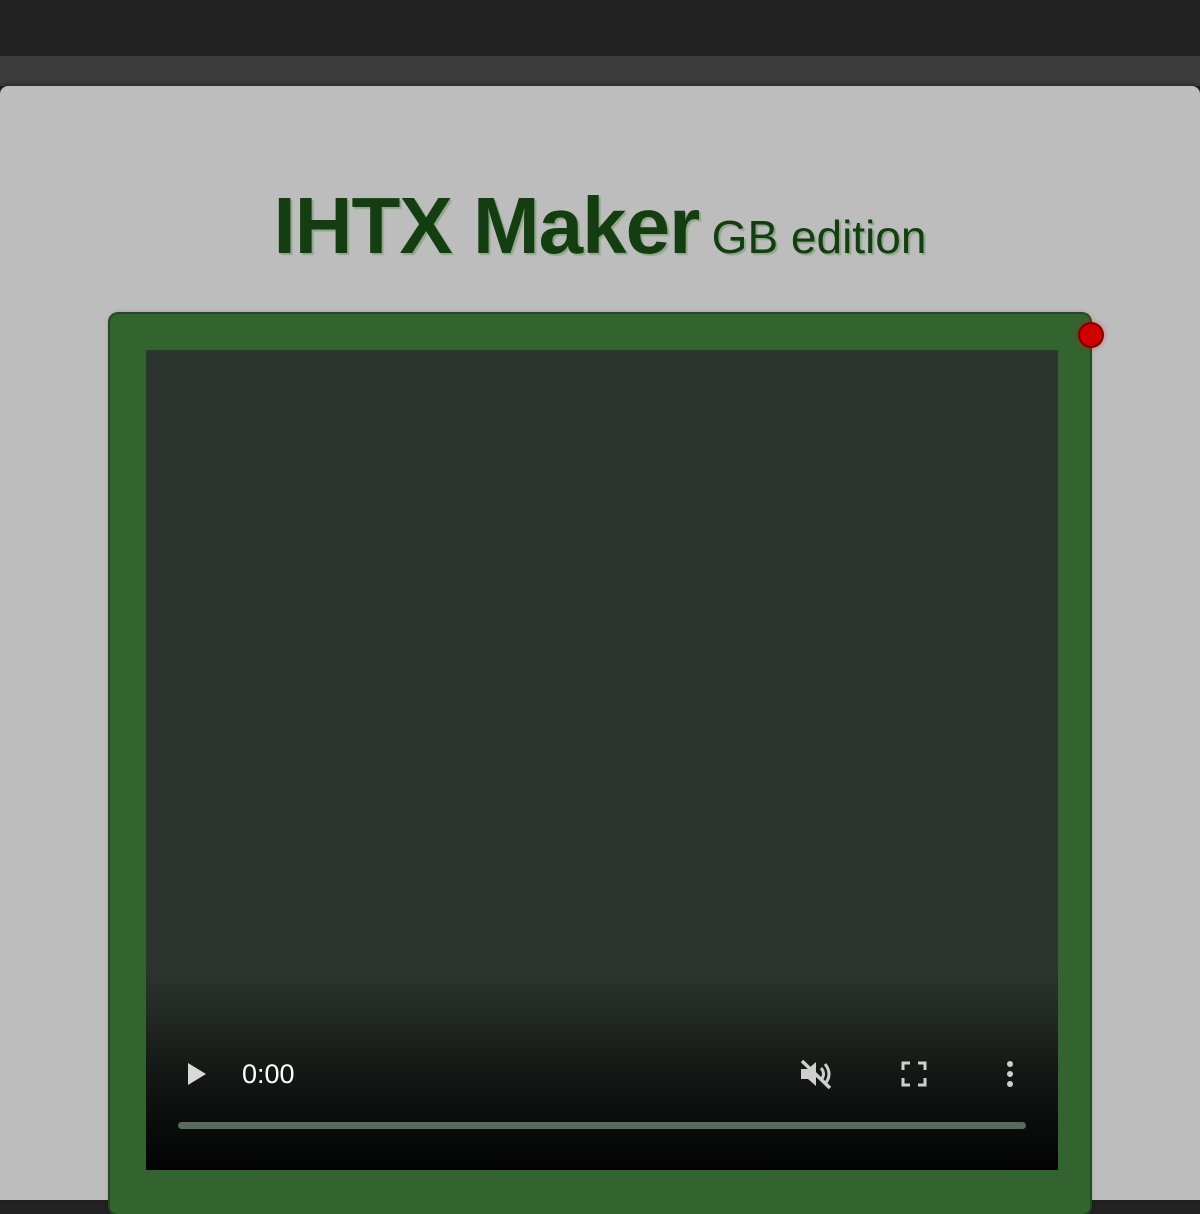 The image size is (1200, 1214). Describe the element at coordinates (600, 71) in the screenshot. I see `browser-sub-bar` at that location.